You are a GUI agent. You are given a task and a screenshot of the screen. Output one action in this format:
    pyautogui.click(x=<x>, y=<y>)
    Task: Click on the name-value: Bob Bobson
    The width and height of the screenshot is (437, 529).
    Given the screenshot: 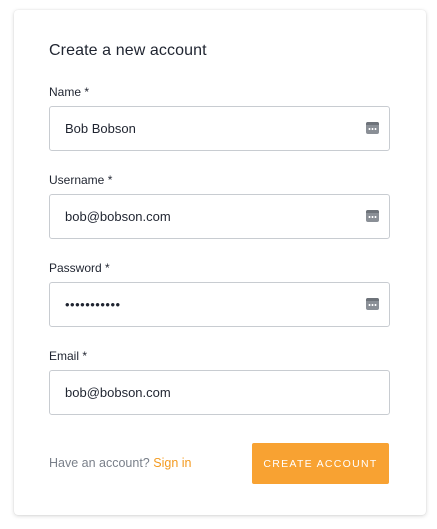 What is the action you would take?
    pyautogui.click(x=100, y=128)
    